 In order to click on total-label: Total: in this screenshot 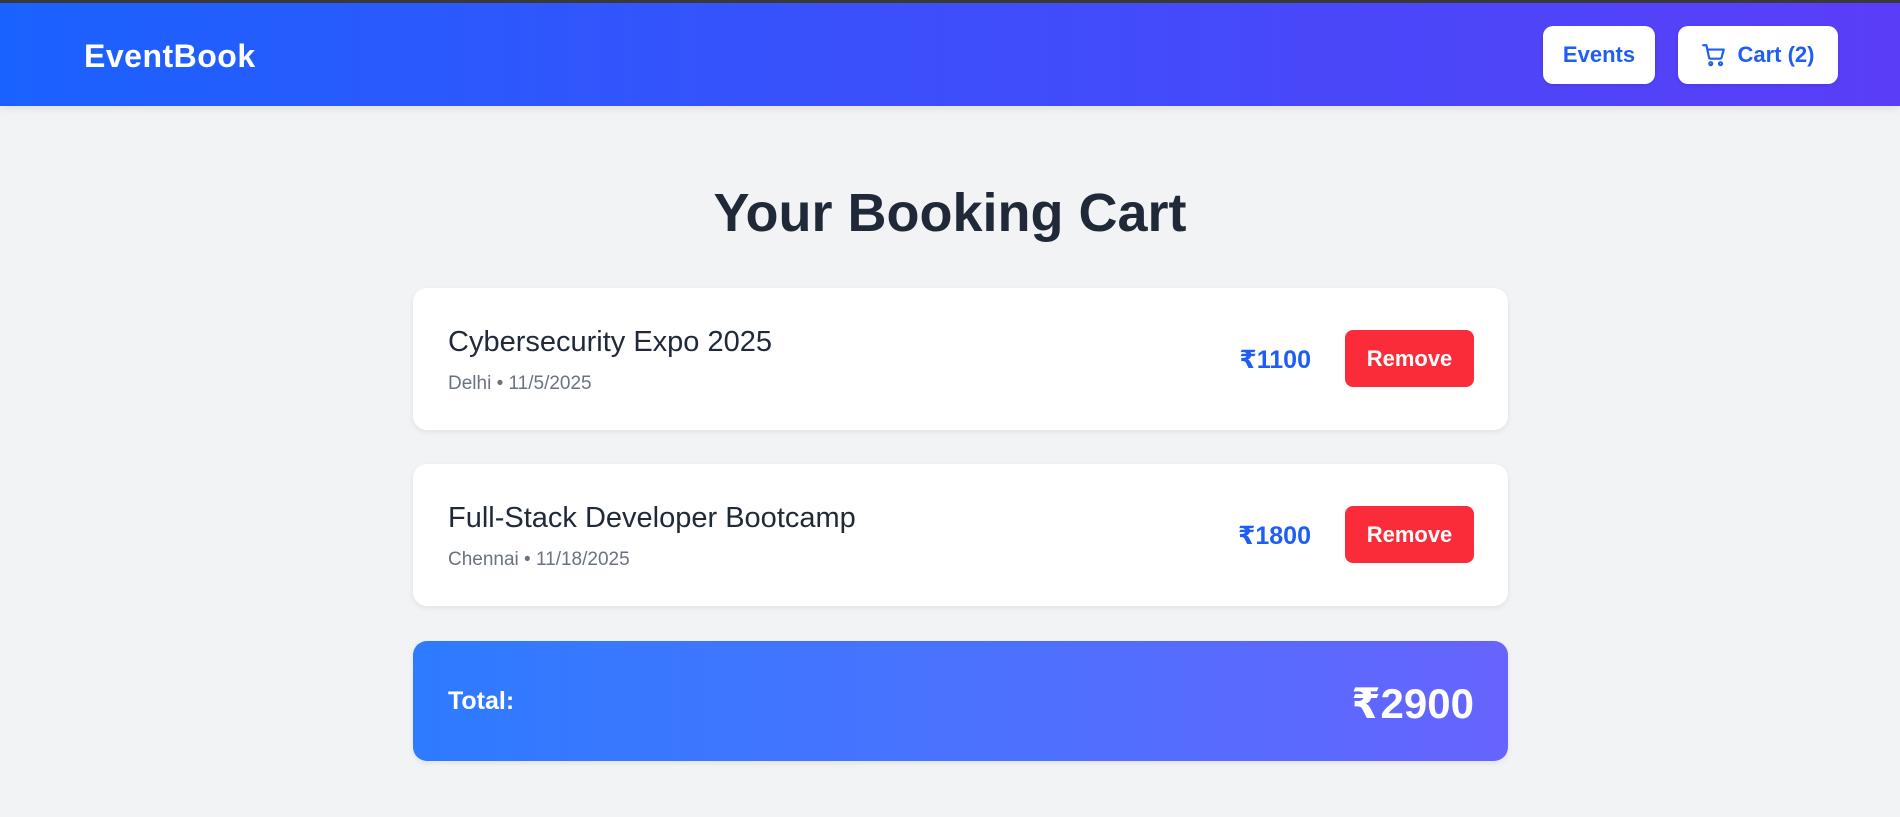, I will do `click(481, 701)`.